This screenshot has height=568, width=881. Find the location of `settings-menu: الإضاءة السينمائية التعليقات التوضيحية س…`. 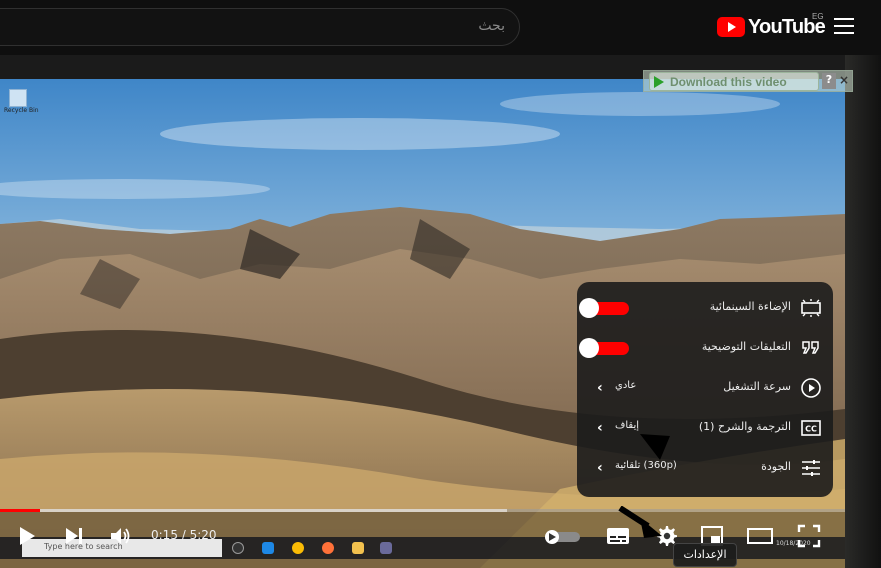

settings-menu: الإضاءة السينمائية التعليقات التوضيحية س… is located at coordinates (705, 389).